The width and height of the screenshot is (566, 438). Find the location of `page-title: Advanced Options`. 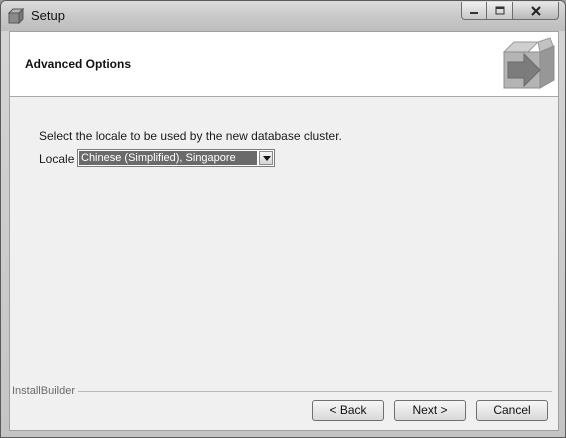

page-title: Advanced Options is located at coordinates (78, 64).